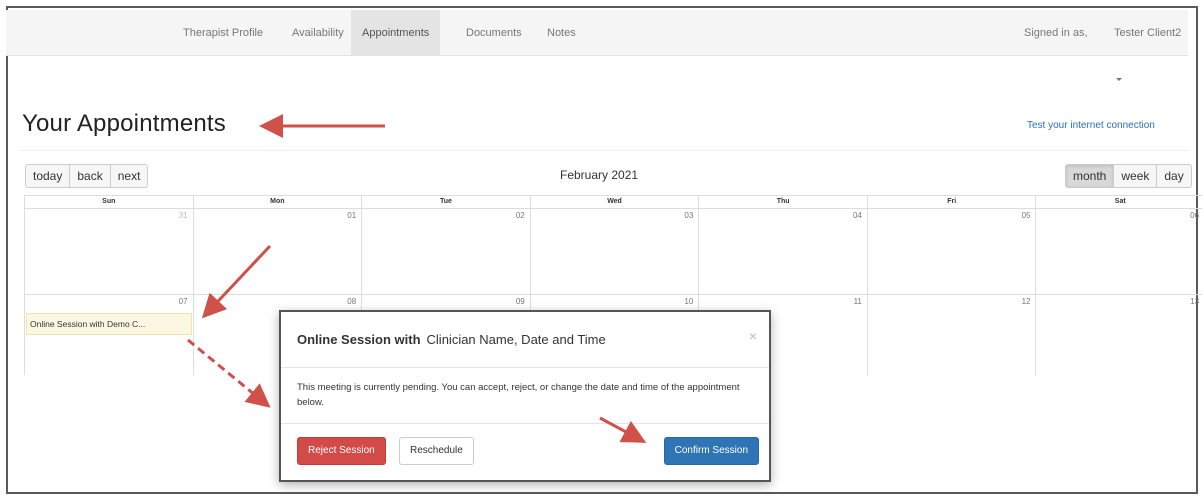 The image size is (1202, 498). I want to click on calendar-month-title: February 2021, so click(599, 175).